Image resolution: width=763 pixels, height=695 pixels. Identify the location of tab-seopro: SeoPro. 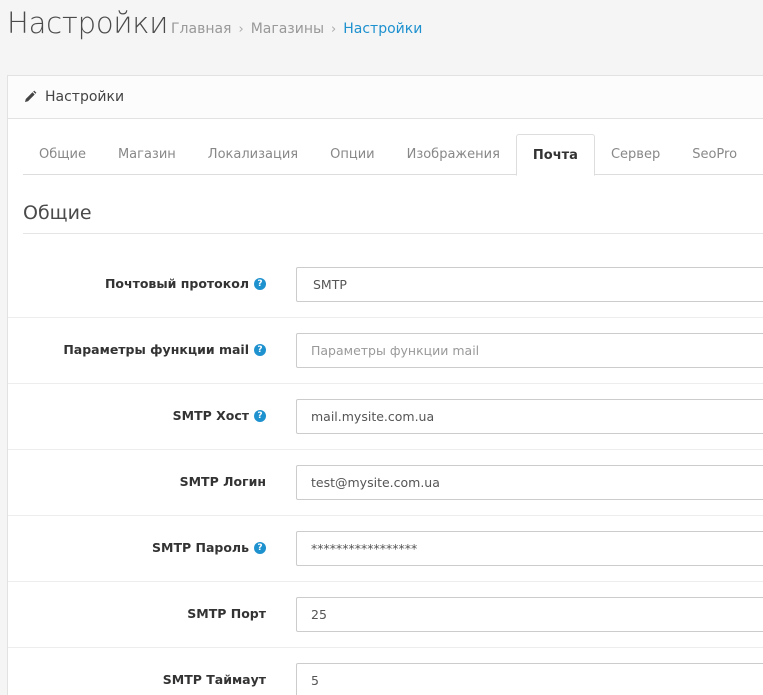
(714, 154).